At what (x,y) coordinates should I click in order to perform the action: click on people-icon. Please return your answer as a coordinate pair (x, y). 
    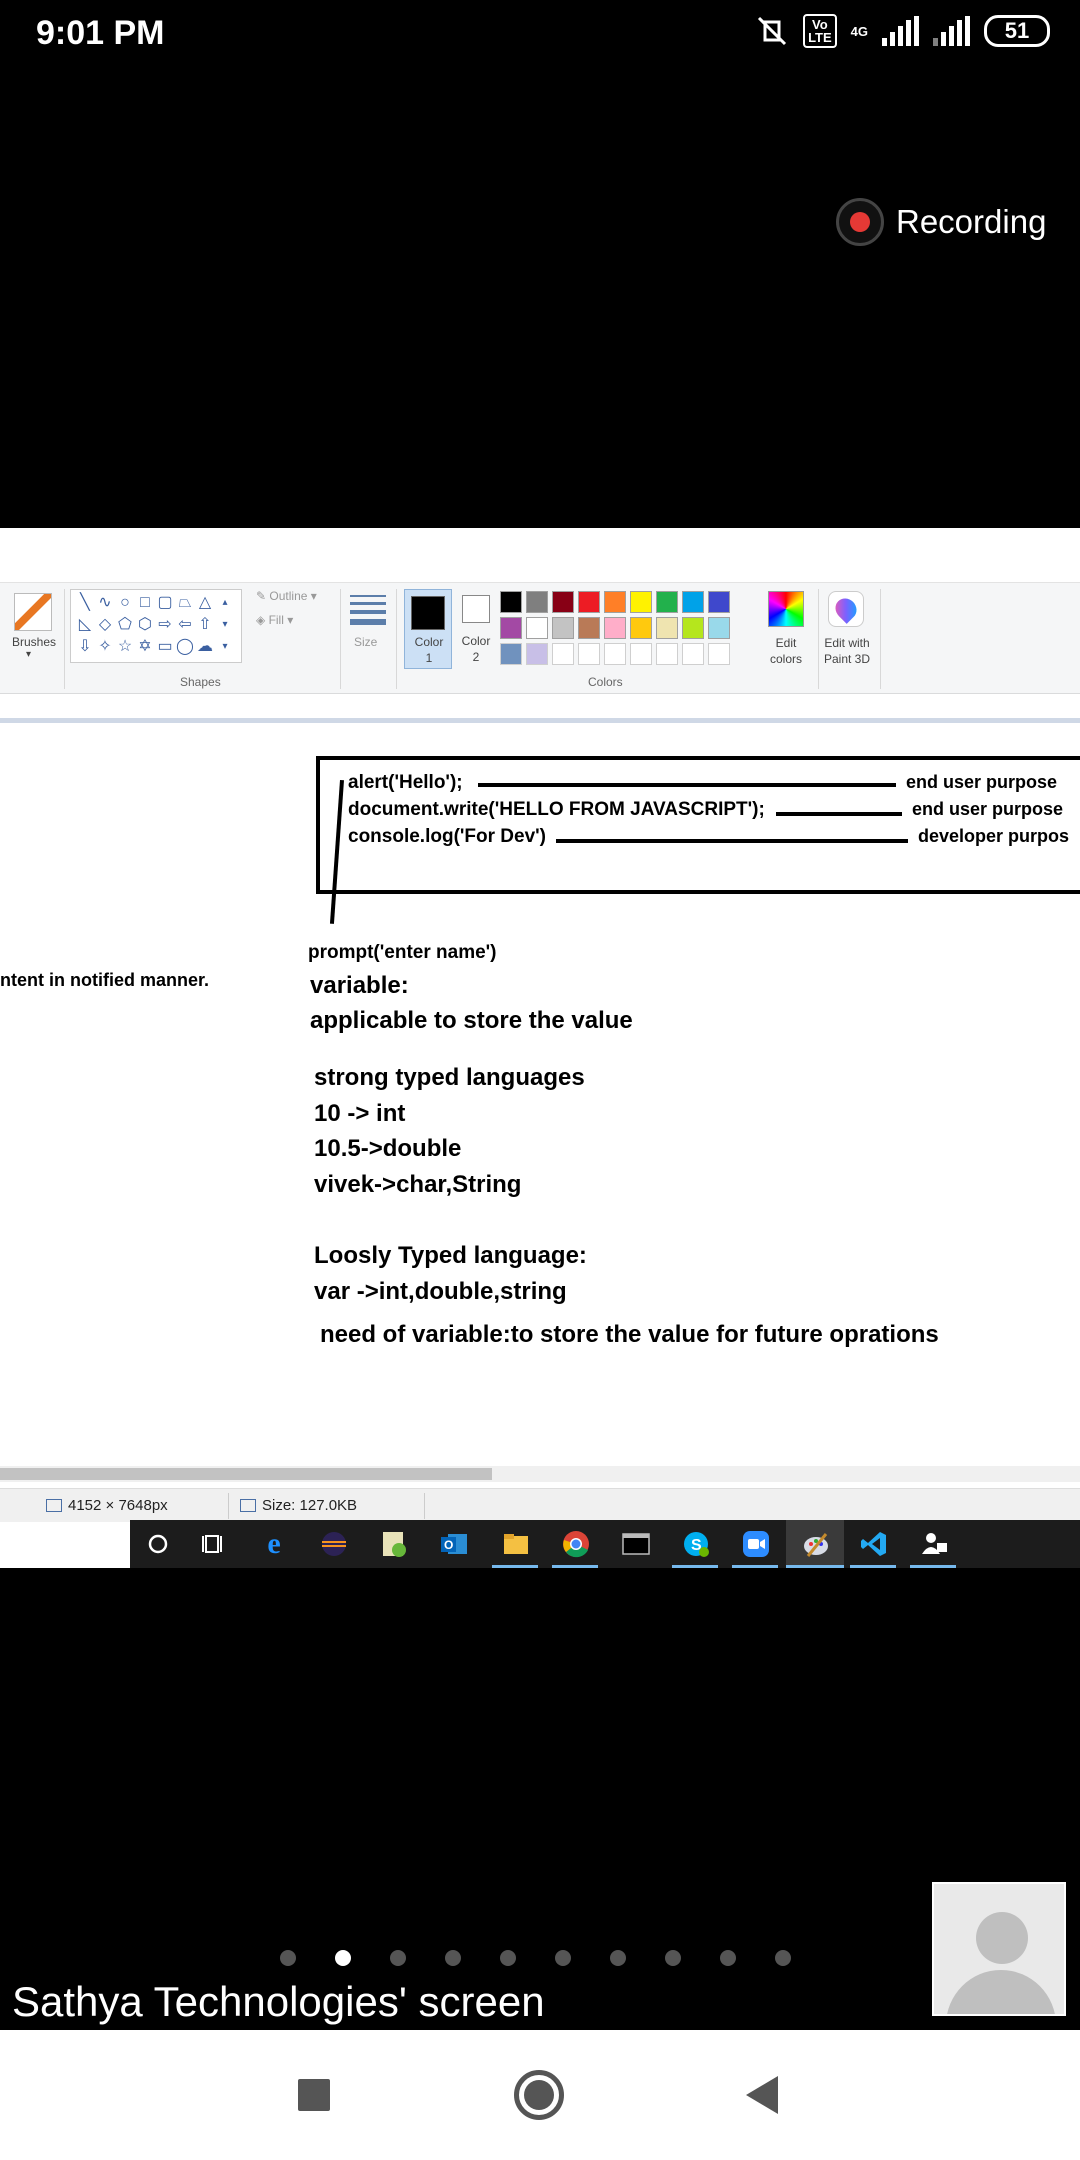
    Looking at the image, I should click on (934, 1544).